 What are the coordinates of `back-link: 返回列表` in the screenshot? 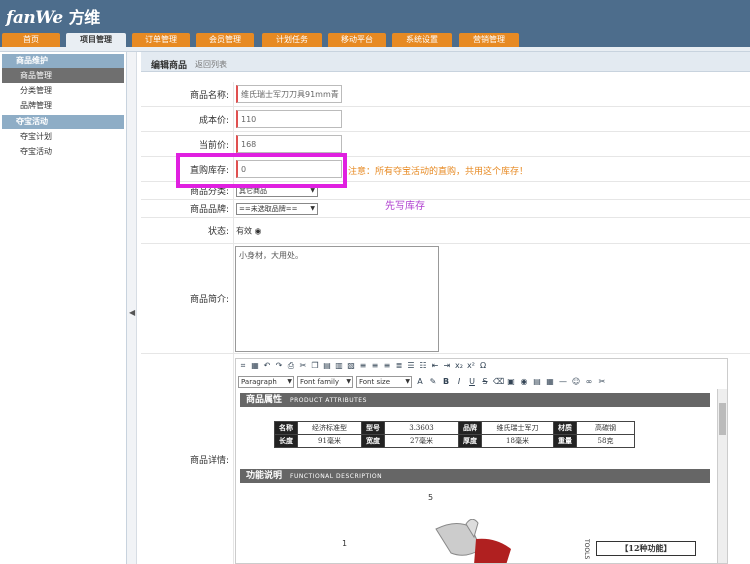 It's located at (211, 64).